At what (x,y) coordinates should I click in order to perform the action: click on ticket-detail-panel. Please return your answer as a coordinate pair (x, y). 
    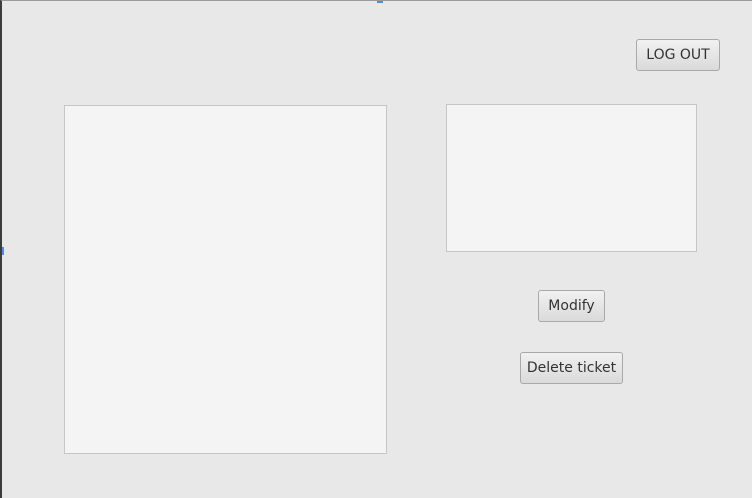
    Looking at the image, I should click on (571, 178).